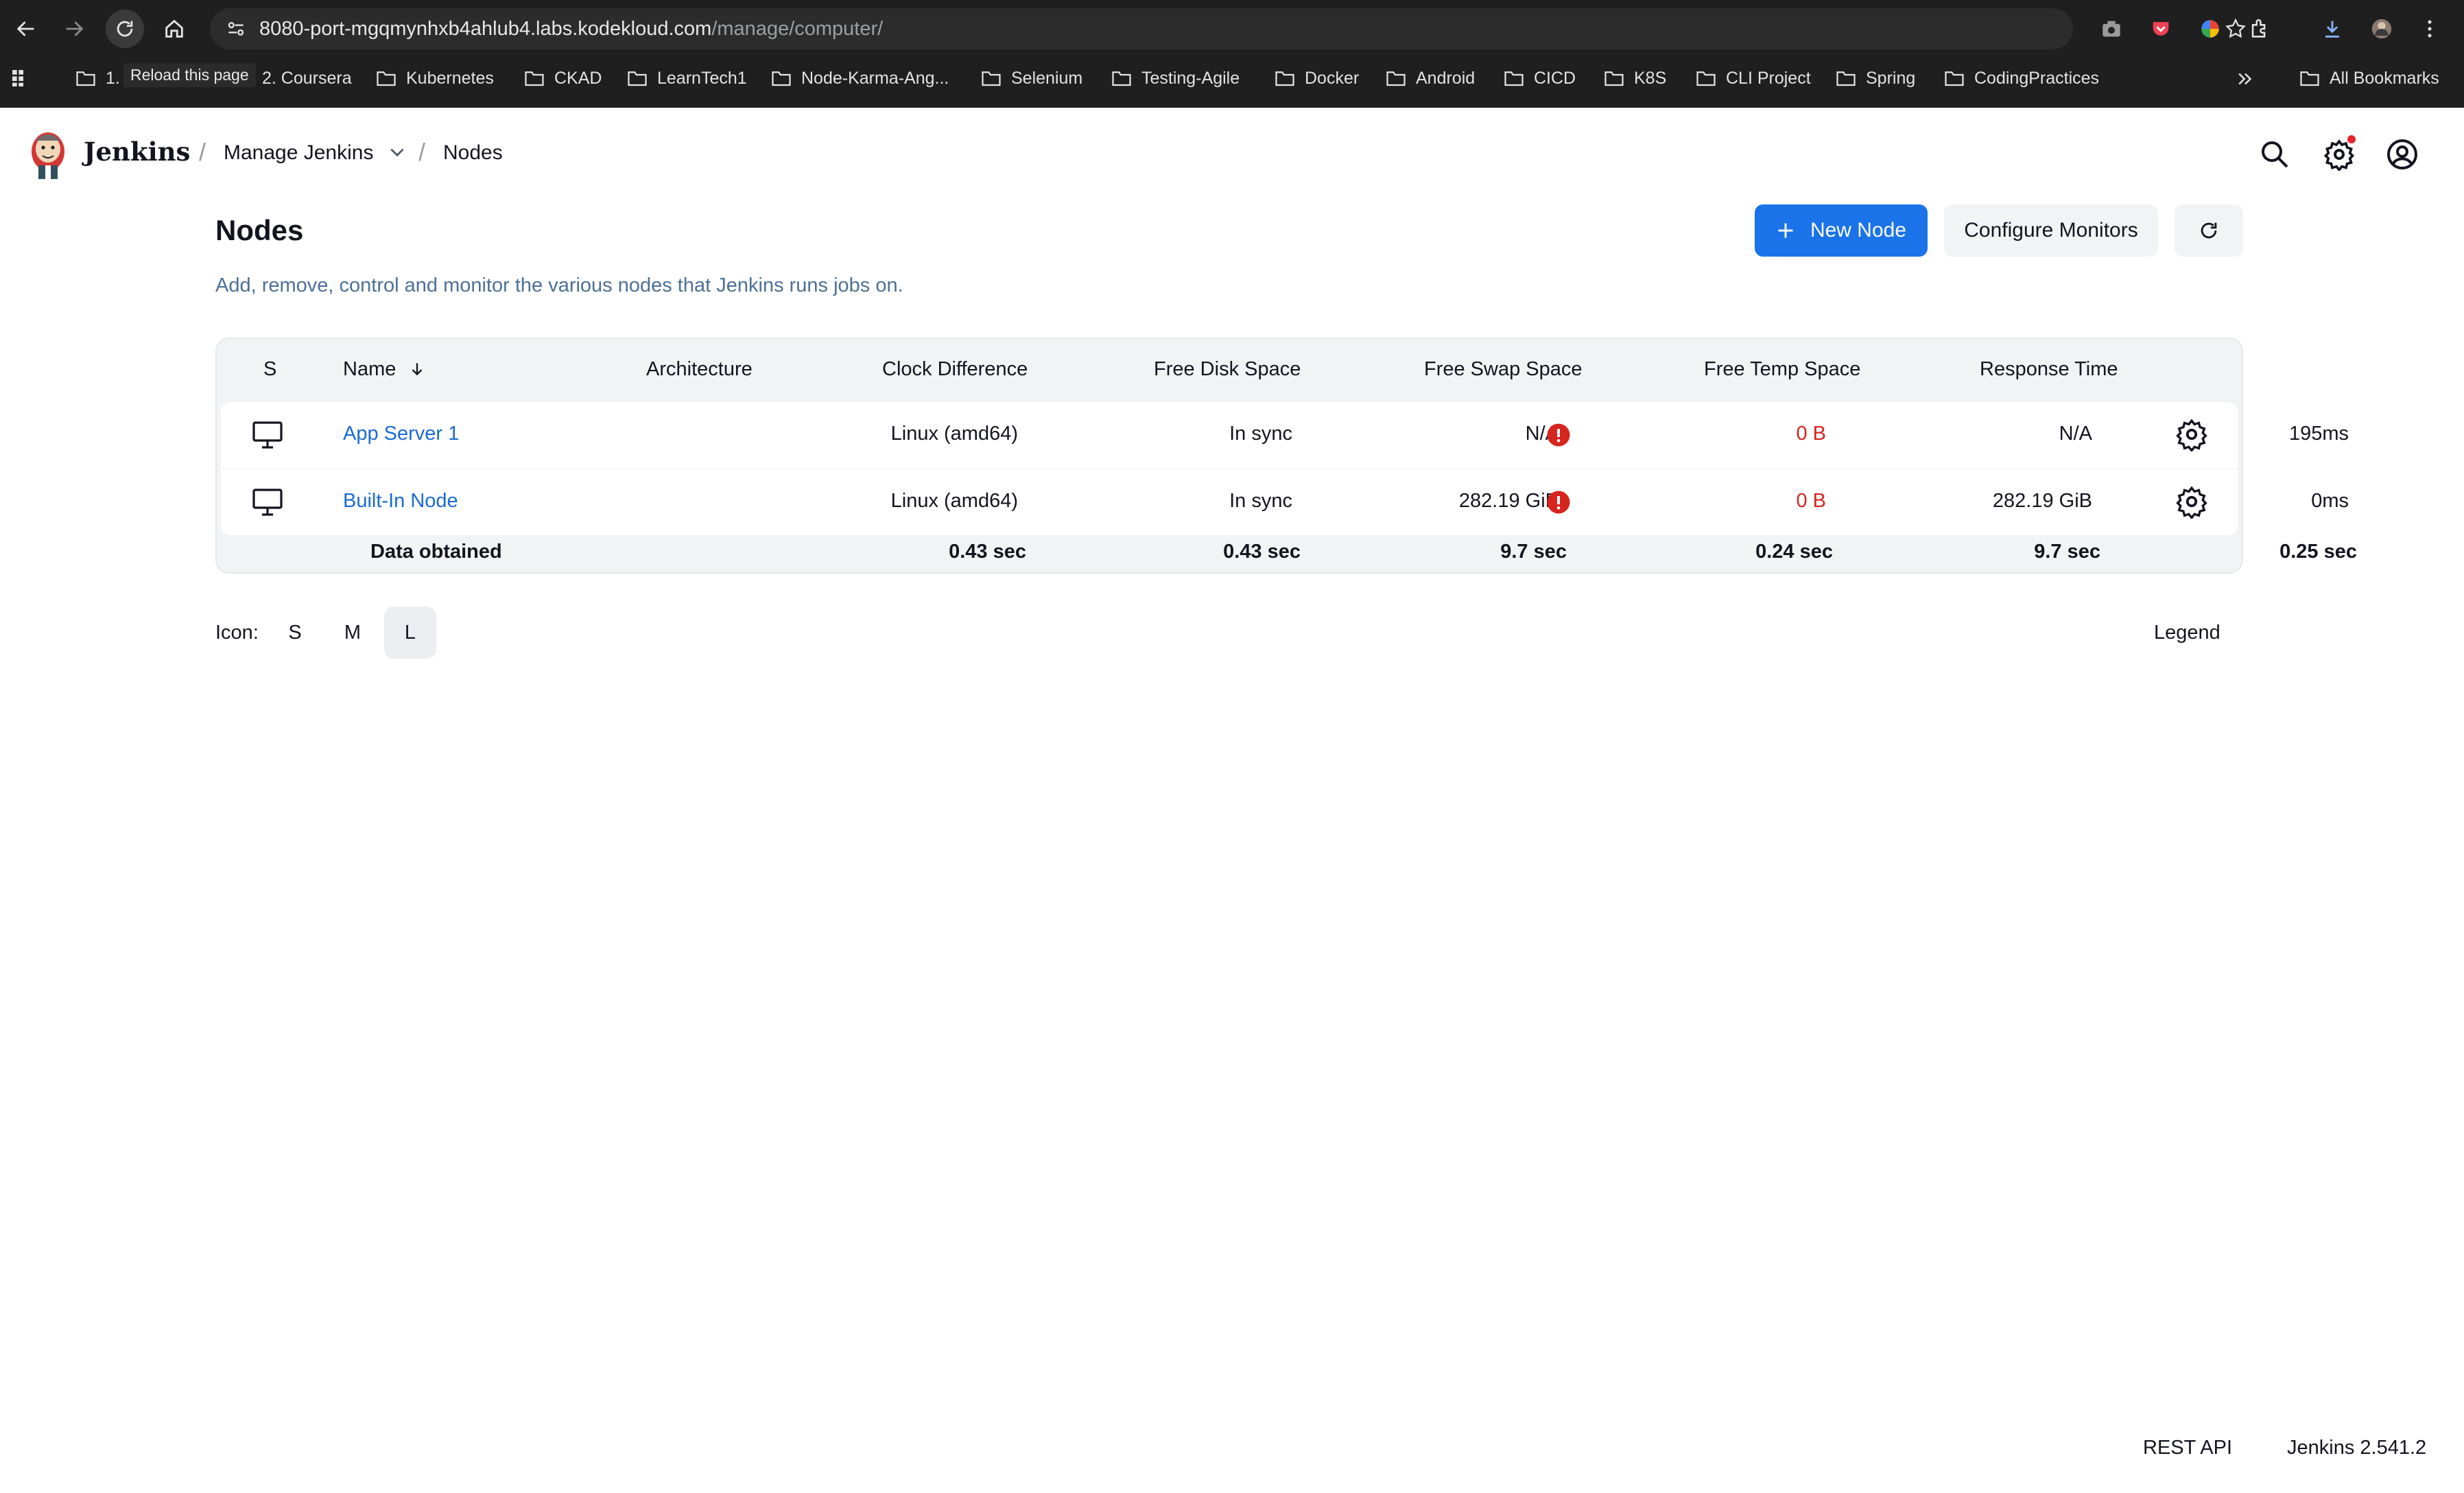  I want to click on refresh-button, so click(2209, 230).